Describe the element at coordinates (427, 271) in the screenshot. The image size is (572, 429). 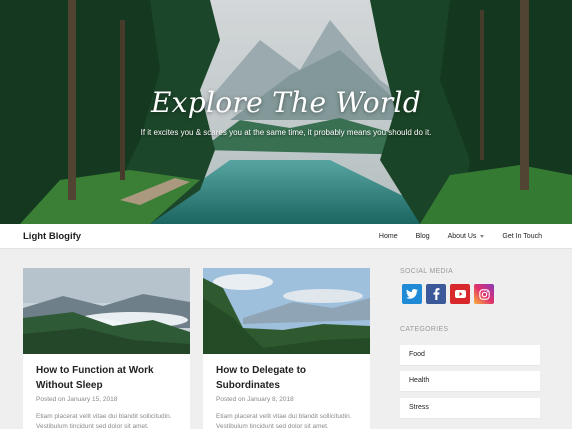
I see `social-media-heading: SOCIAL MEDIA` at that location.